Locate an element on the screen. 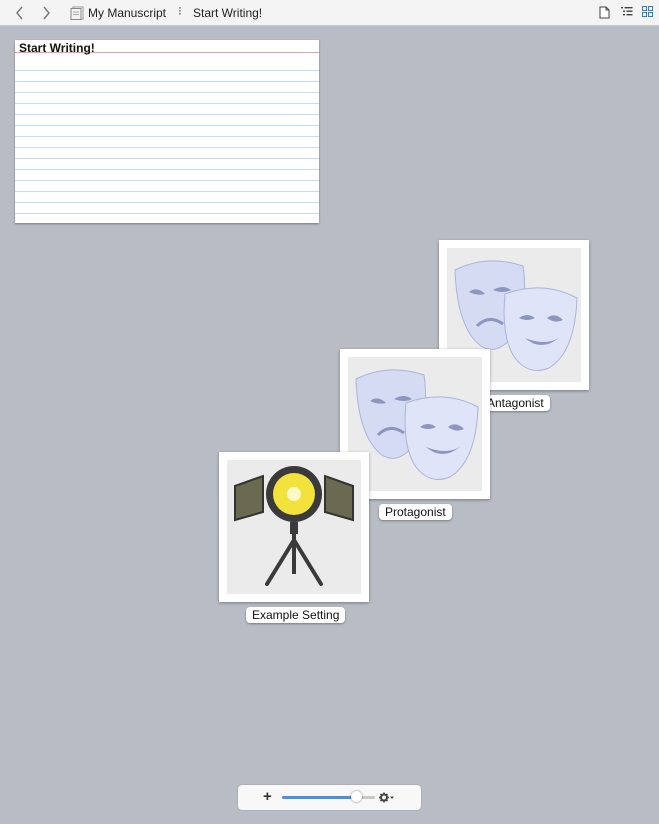  antagonist-label: Antagonist is located at coordinates (515, 403).